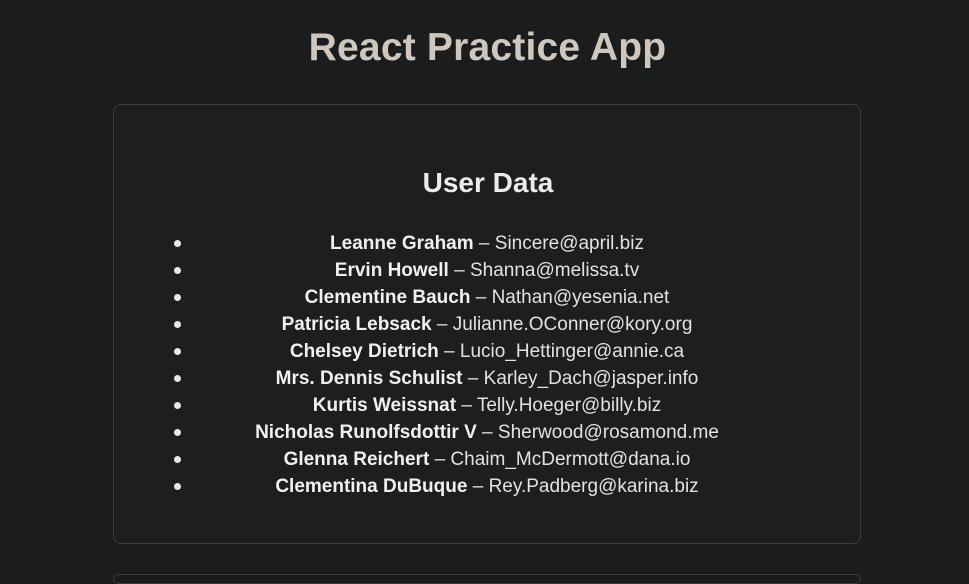 The height and width of the screenshot is (584, 969). Describe the element at coordinates (569, 243) in the screenshot. I see `user-email: Sincere@april.biz` at that location.